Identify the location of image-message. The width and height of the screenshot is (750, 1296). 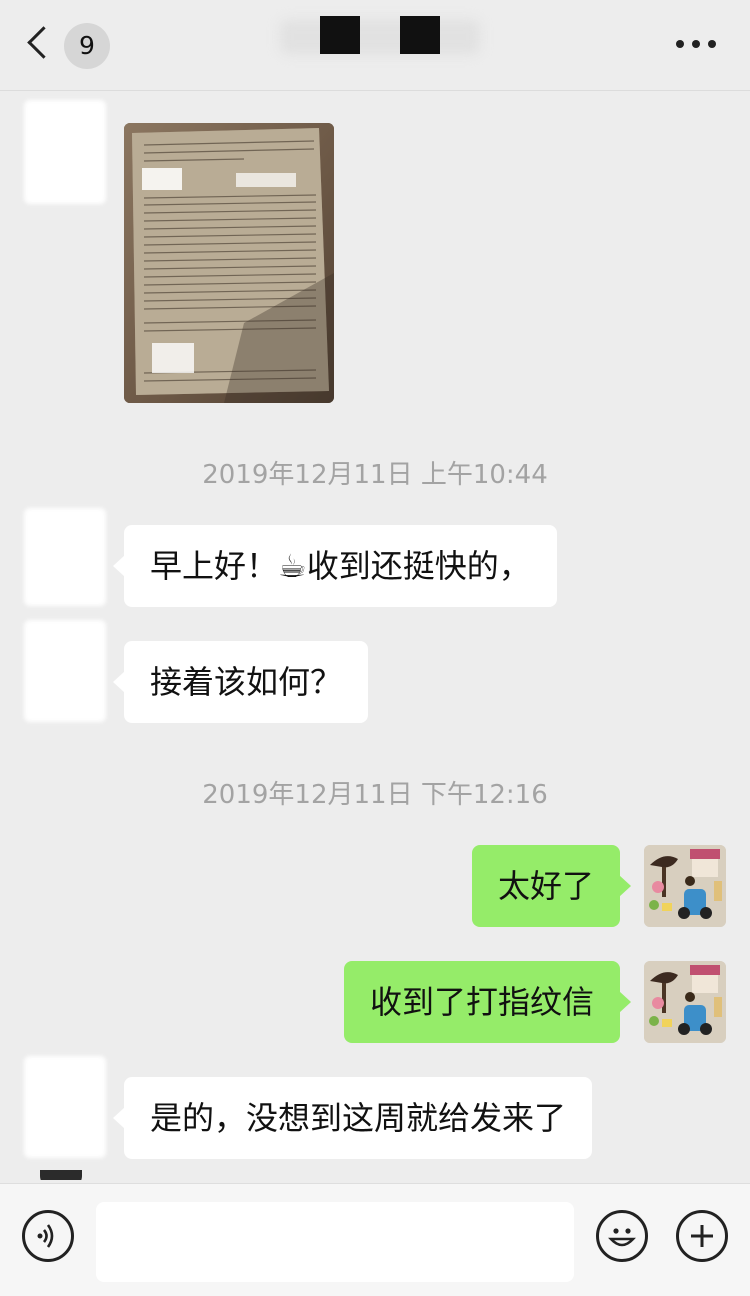
(229, 263).